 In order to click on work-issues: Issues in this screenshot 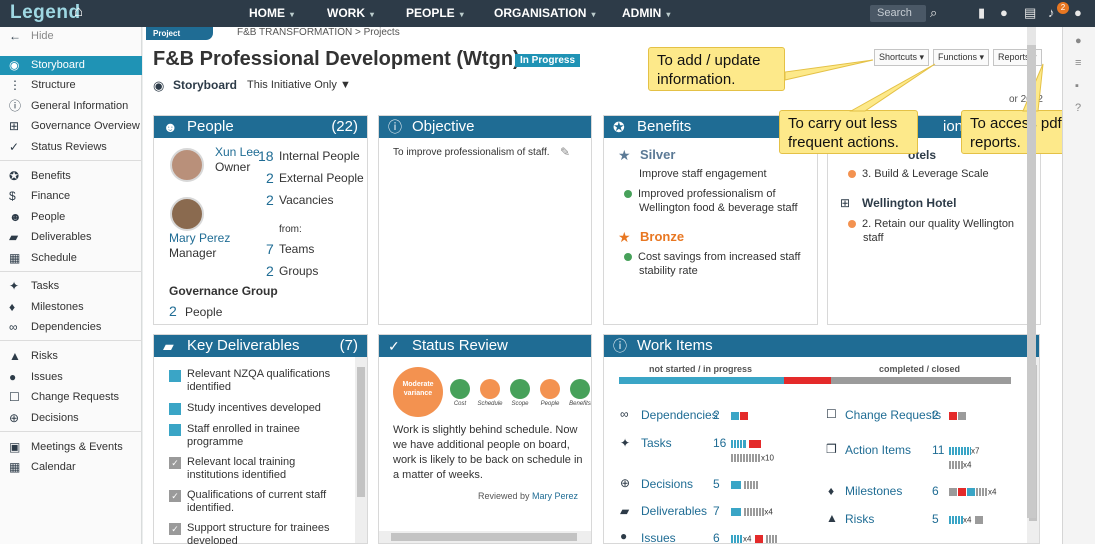, I will do `click(658, 537)`.